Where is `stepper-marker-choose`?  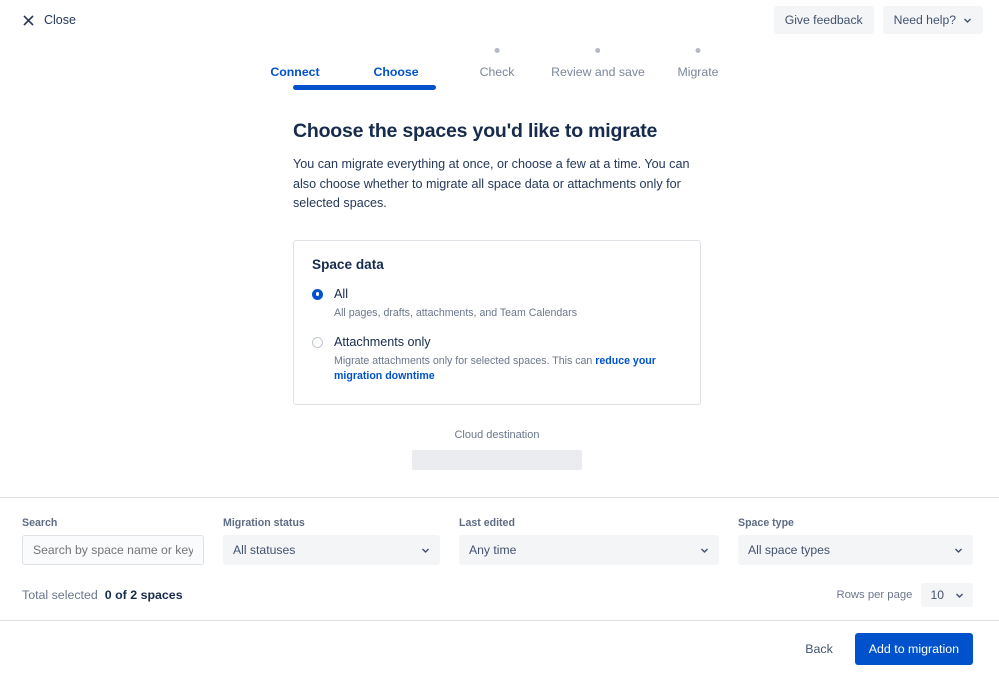 stepper-marker-choose is located at coordinates (395, 50).